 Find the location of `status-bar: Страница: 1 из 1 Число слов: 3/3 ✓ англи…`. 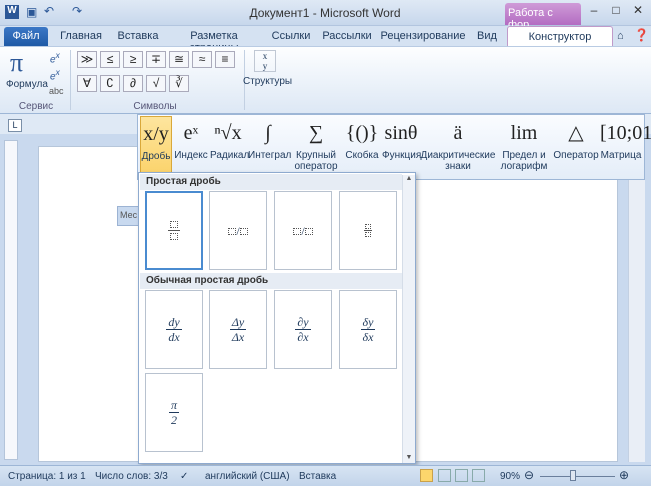

status-bar: Страница: 1 из 1 Число слов: 3/3 ✓ англи… is located at coordinates (325, 475).